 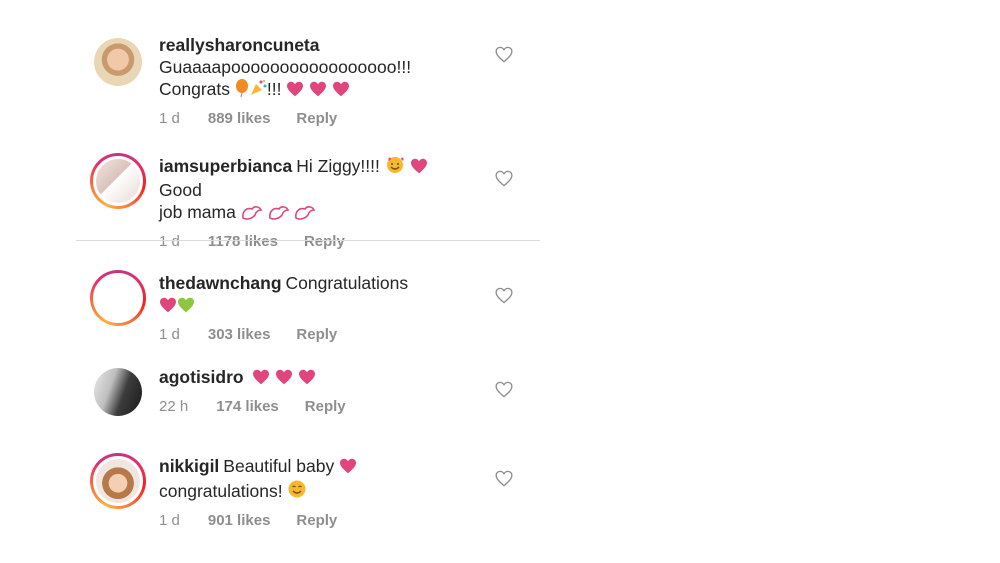 I want to click on comment-text: !!!, so click(x=274, y=89).